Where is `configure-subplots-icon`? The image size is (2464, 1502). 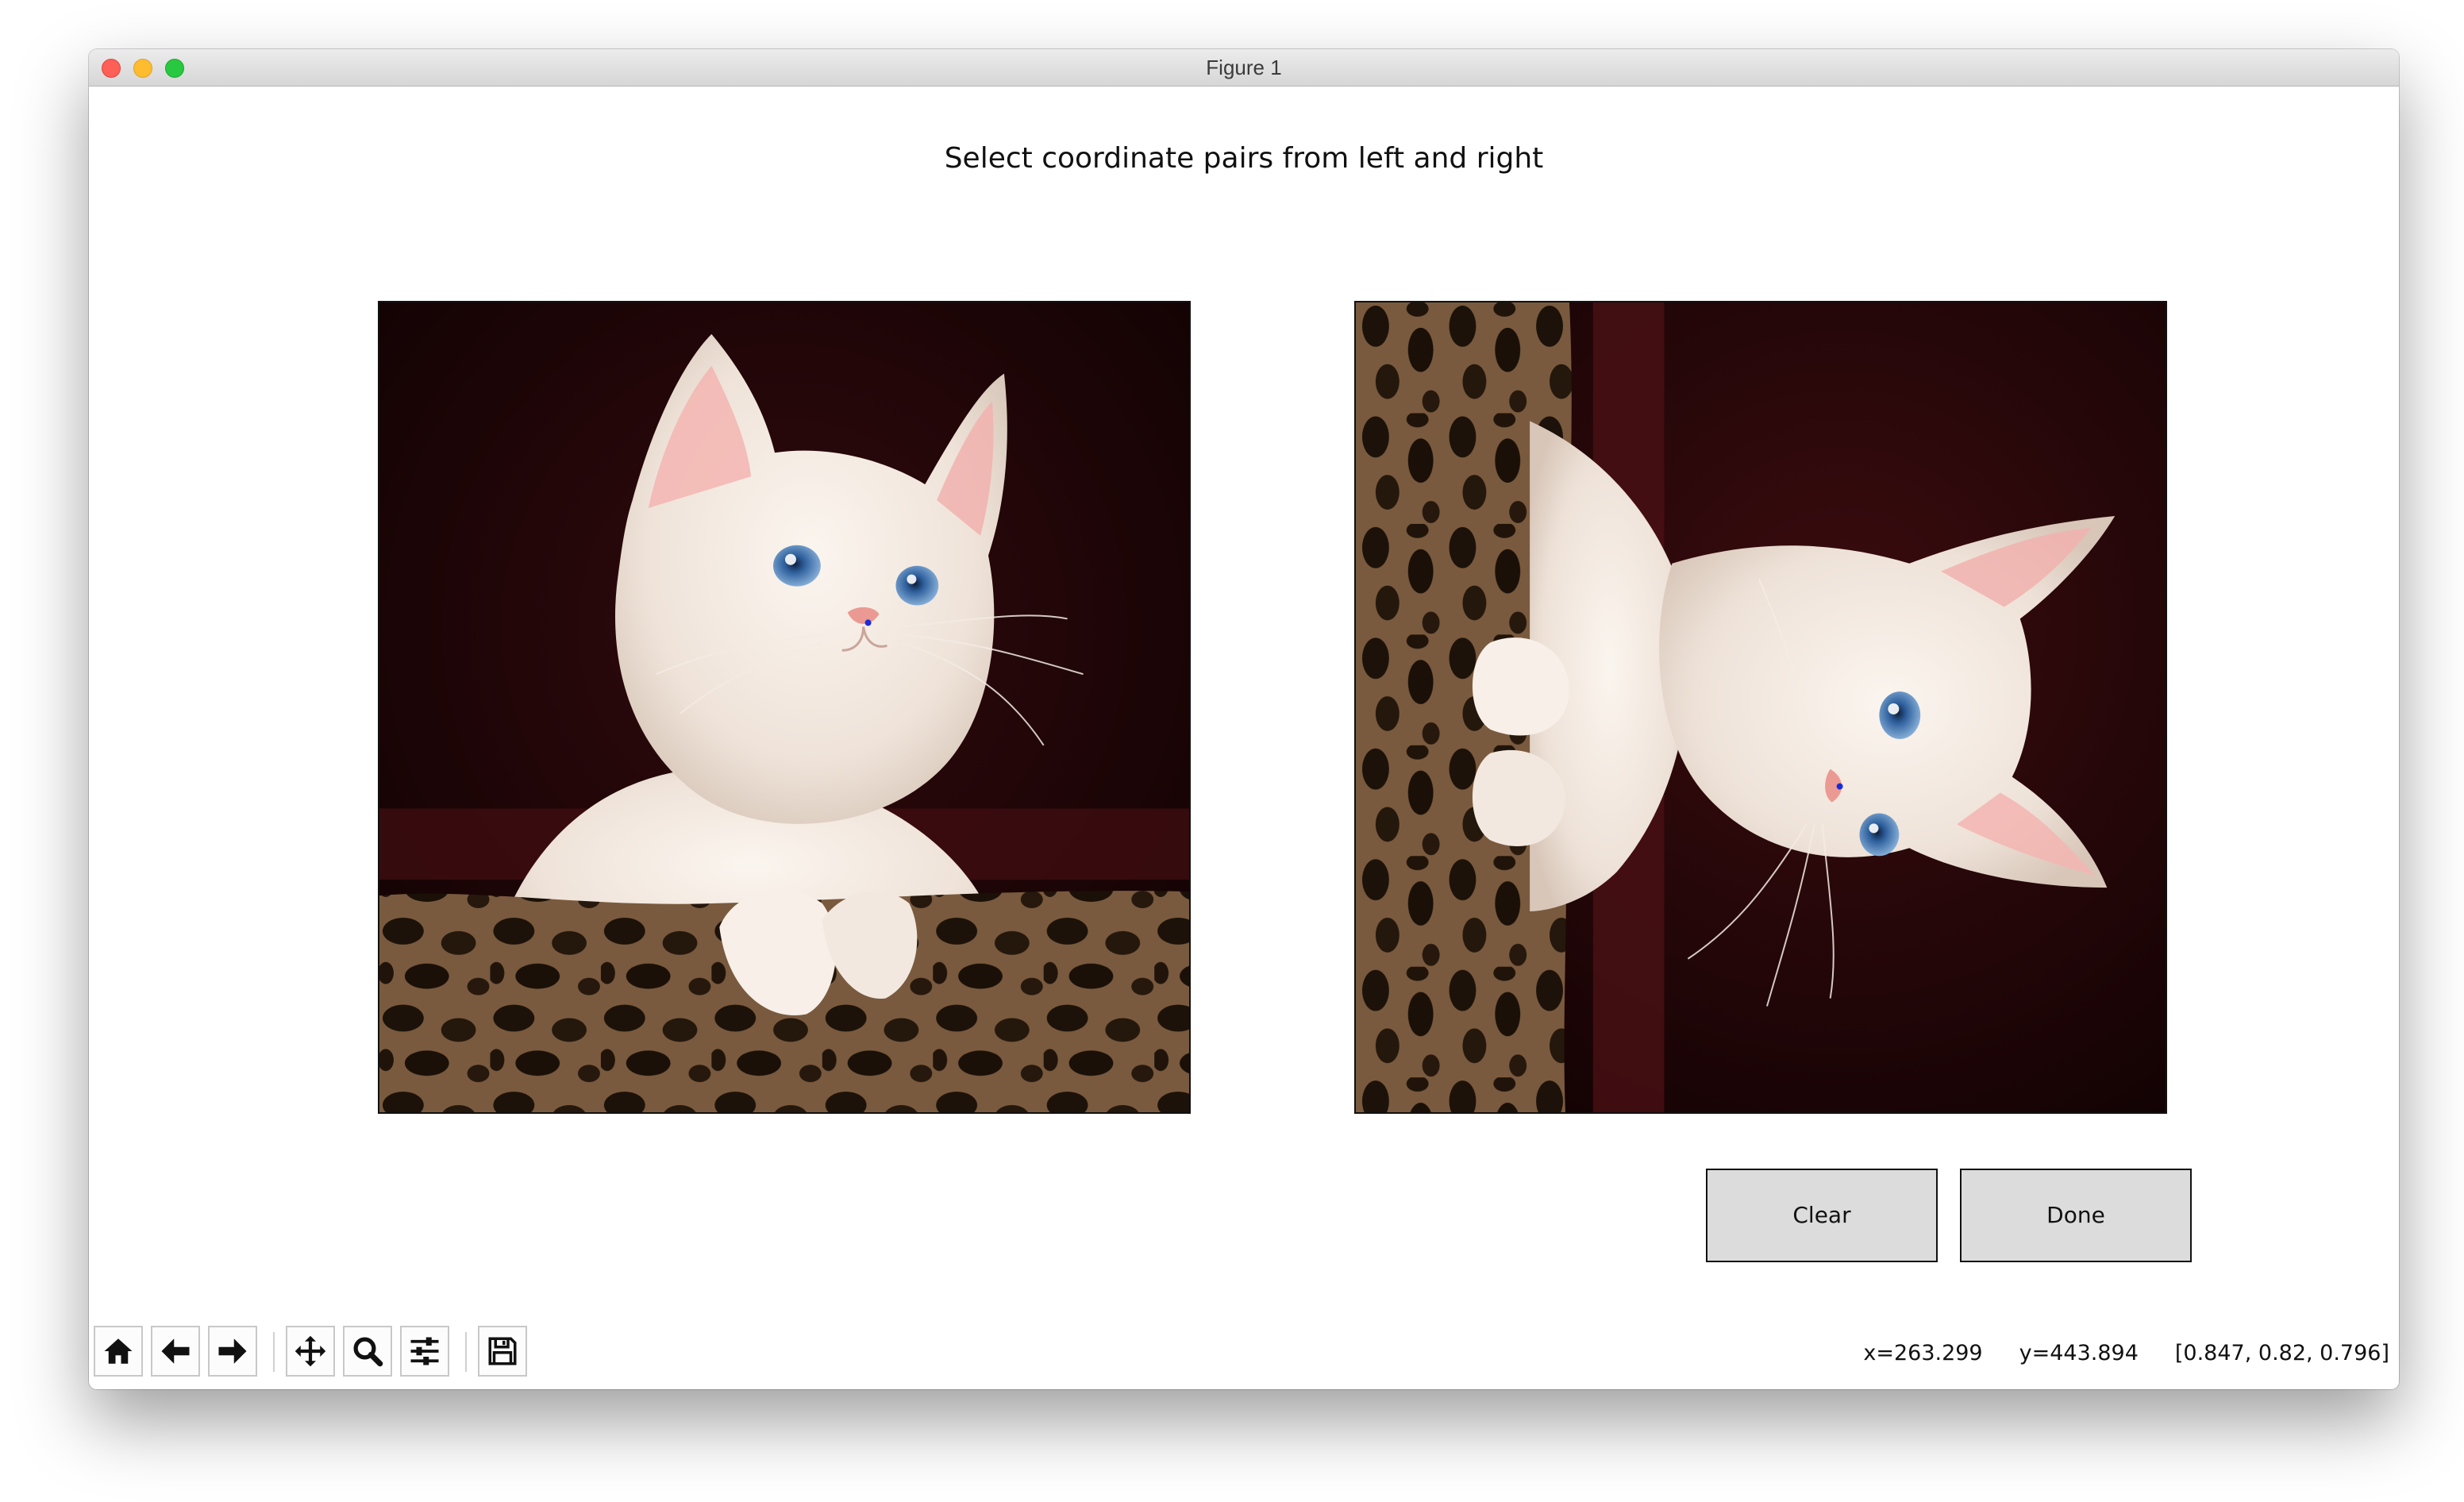 configure-subplots-icon is located at coordinates (424, 1351).